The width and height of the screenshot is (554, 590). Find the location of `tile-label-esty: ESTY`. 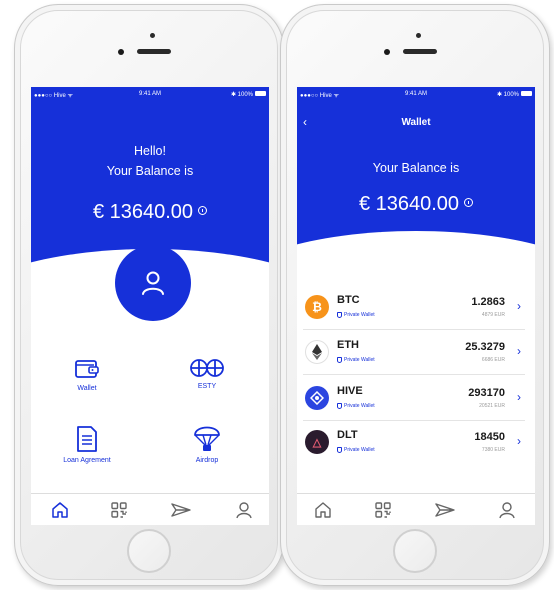

tile-label-esty: ESTY is located at coordinates (207, 386).